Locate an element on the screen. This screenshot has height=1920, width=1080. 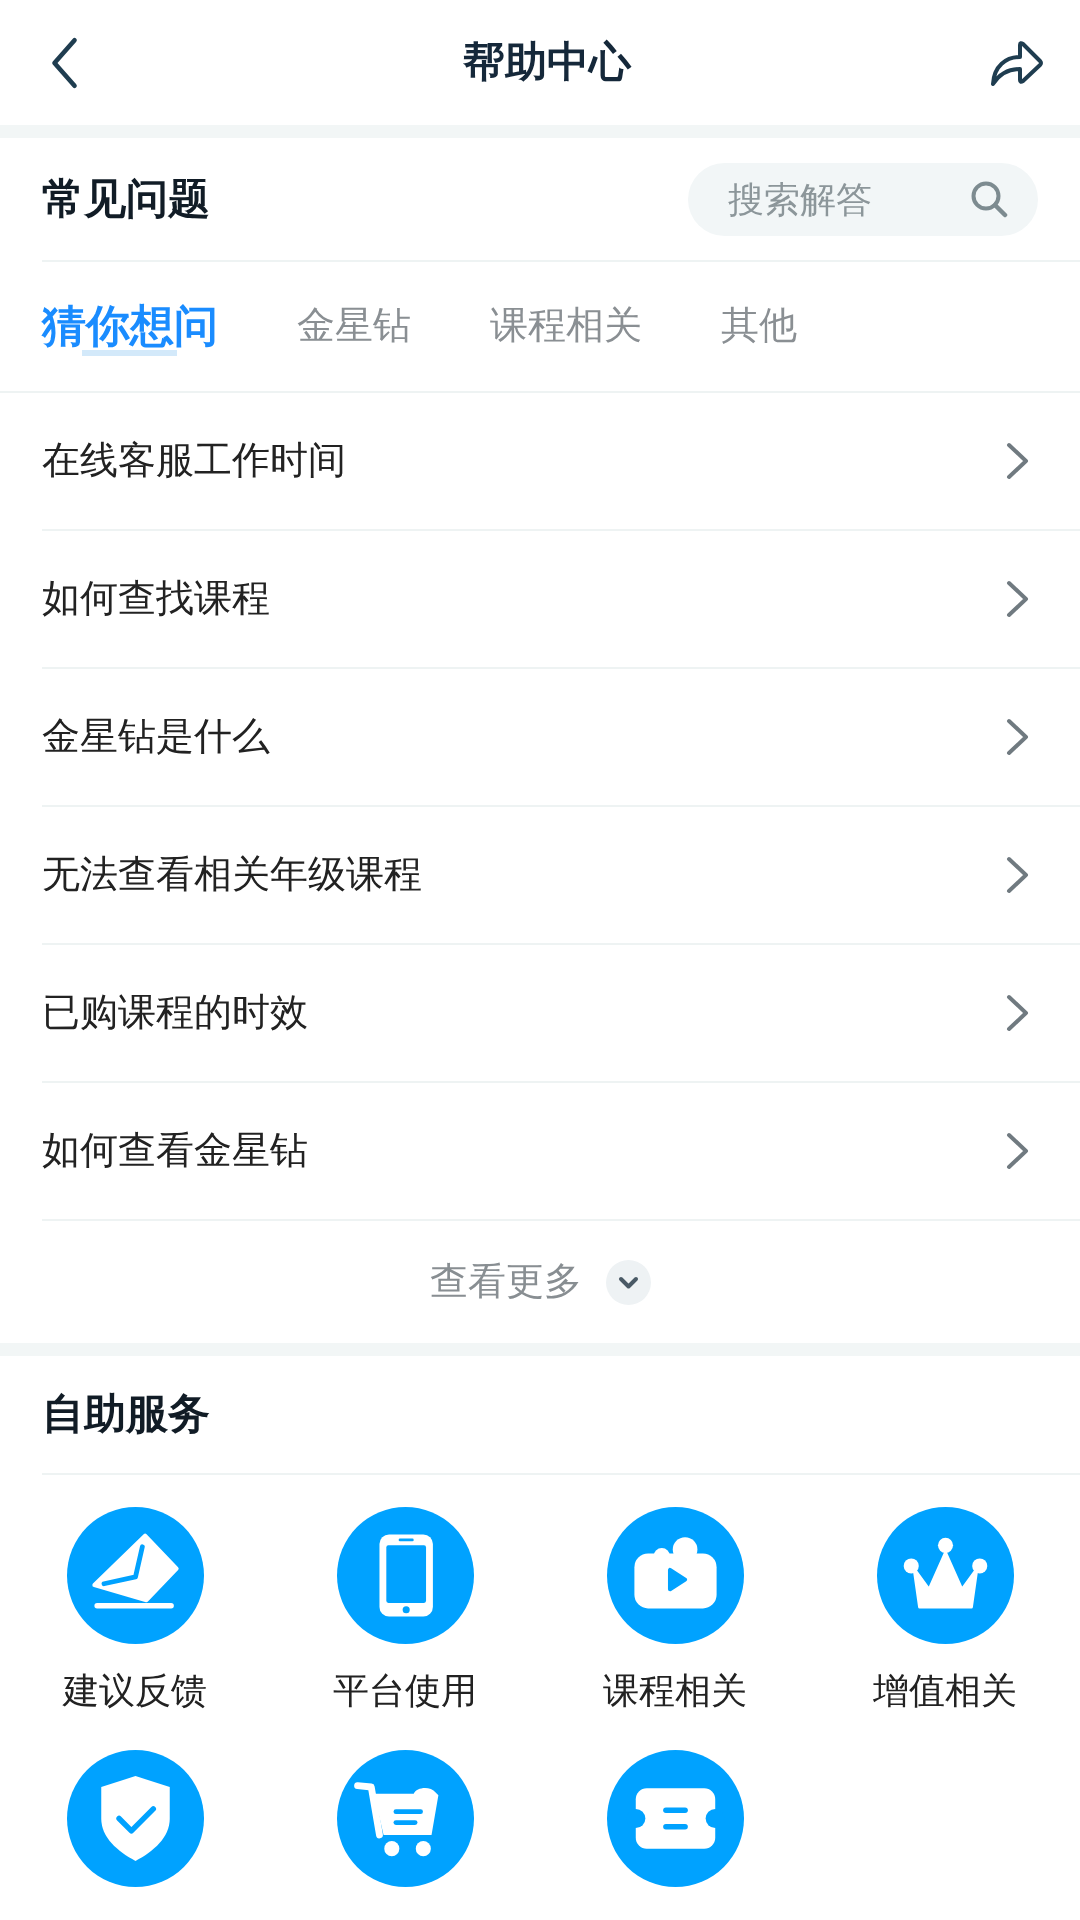
ticket-icon is located at coordinates (675, 1819).